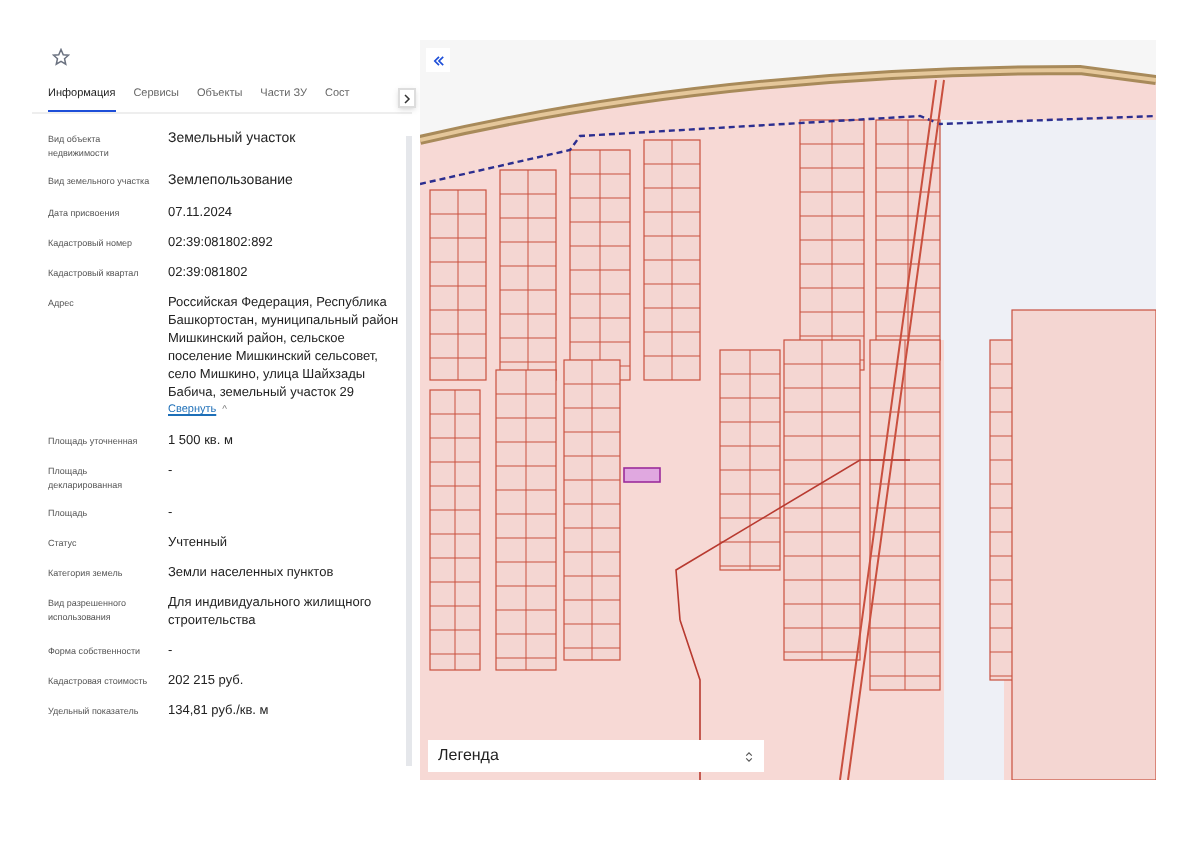  I want to click on double-chevron-left-icon, so click(438, 60).